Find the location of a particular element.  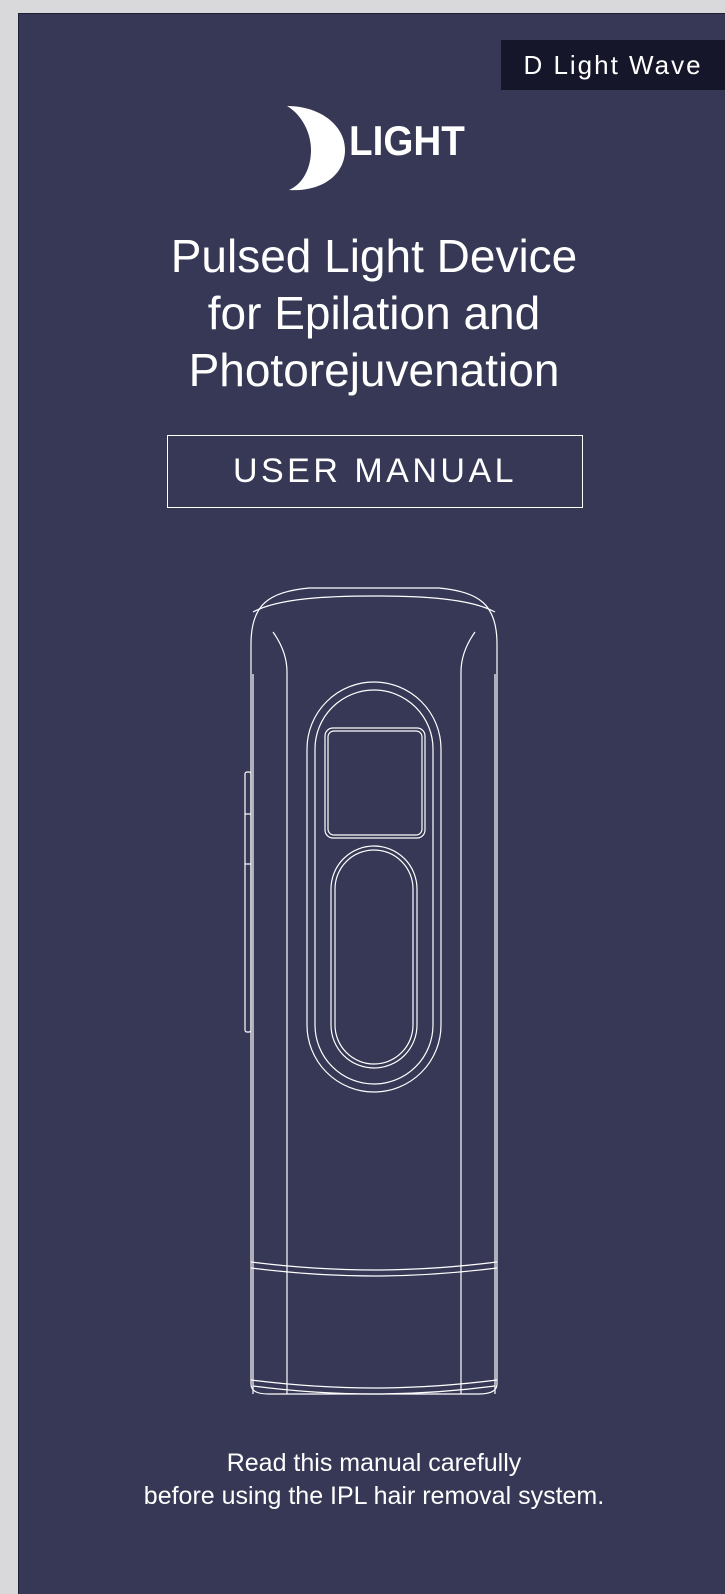

user-manual-label: USER MANUAL is located at coordinates (375, 471).